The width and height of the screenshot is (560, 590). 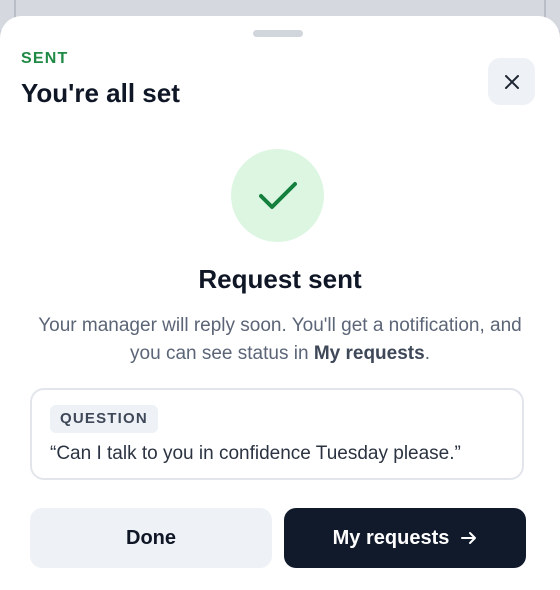 I want to click on my-requests-reference: My requests, so click(x=369, y=353).